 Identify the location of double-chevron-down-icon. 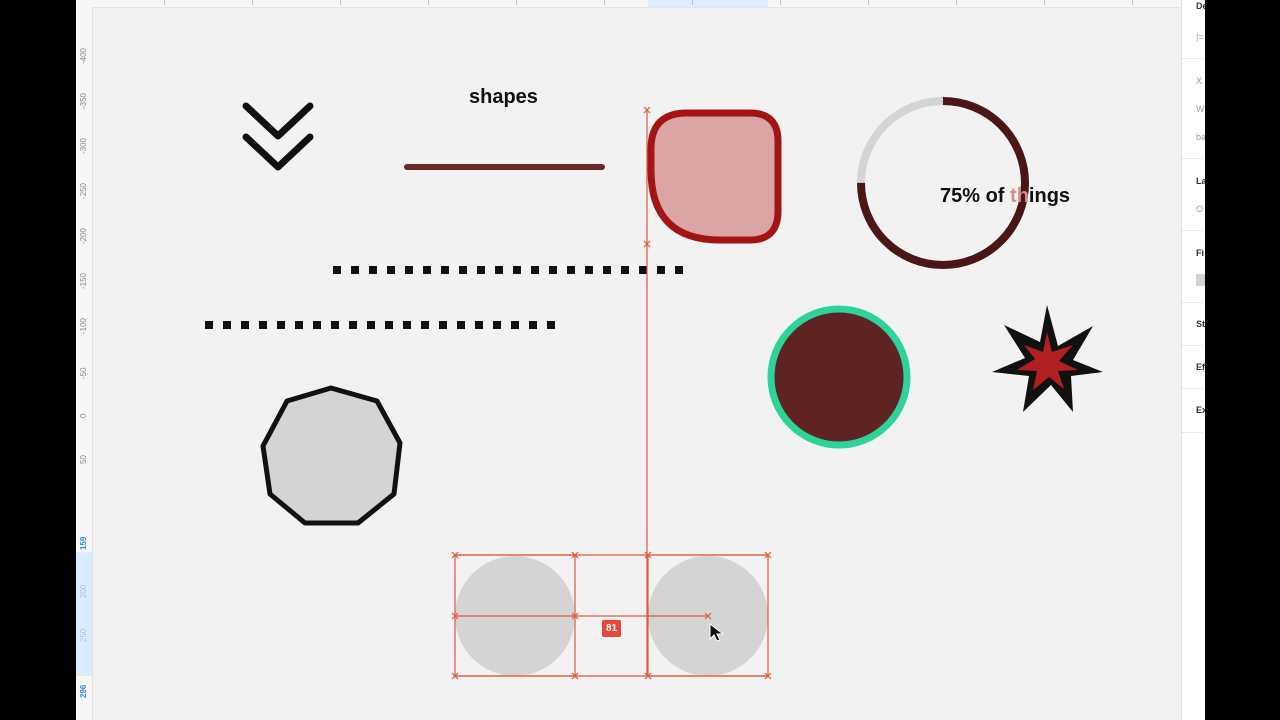
(278, 136).